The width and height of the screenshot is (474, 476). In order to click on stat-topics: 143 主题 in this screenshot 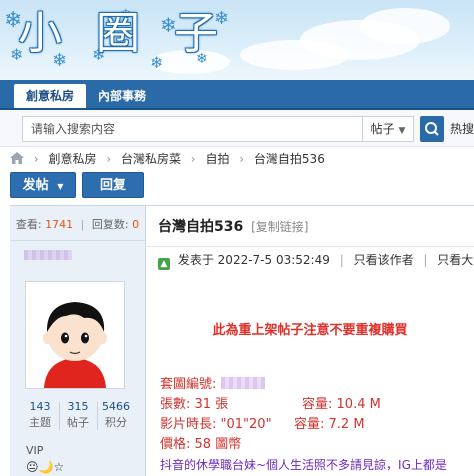, I will do `click(40, 415)`.